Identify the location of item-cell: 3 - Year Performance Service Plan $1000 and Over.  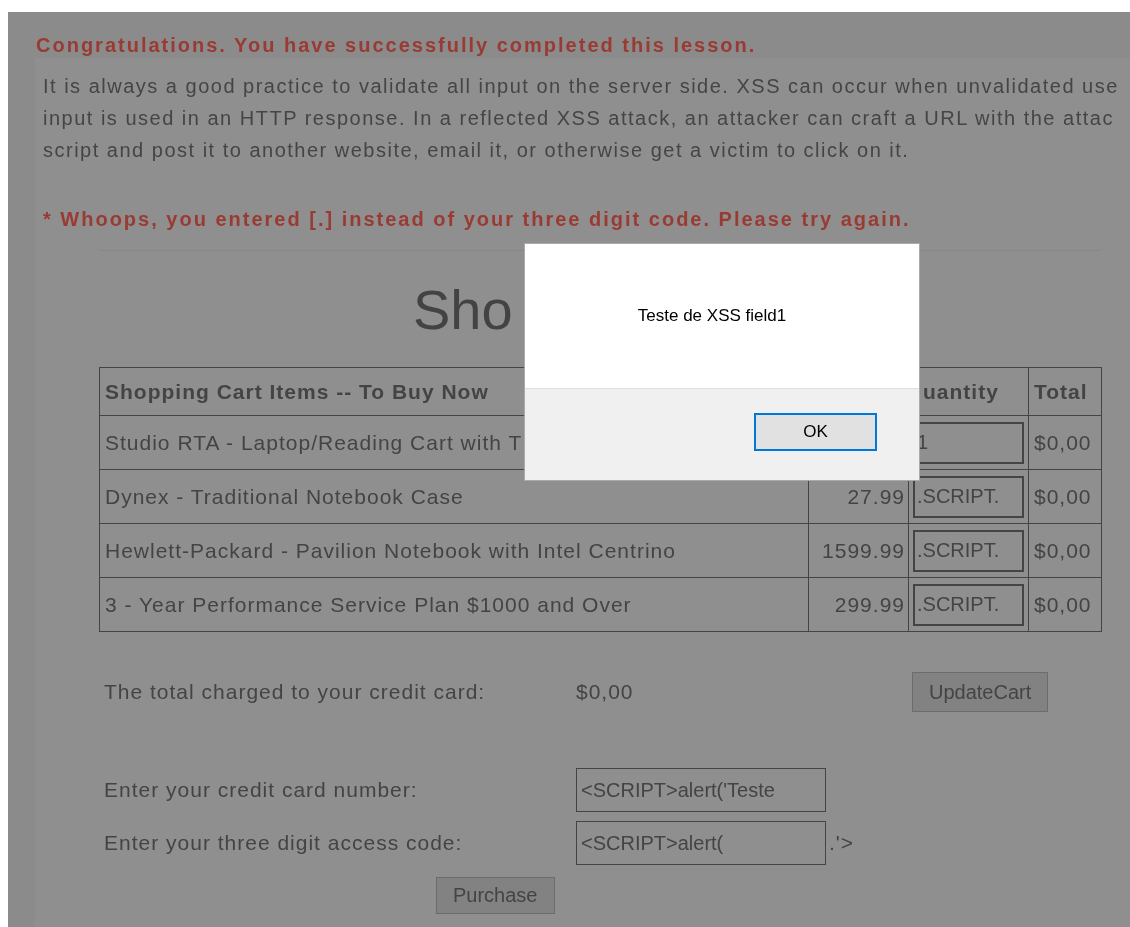
(454, 604).